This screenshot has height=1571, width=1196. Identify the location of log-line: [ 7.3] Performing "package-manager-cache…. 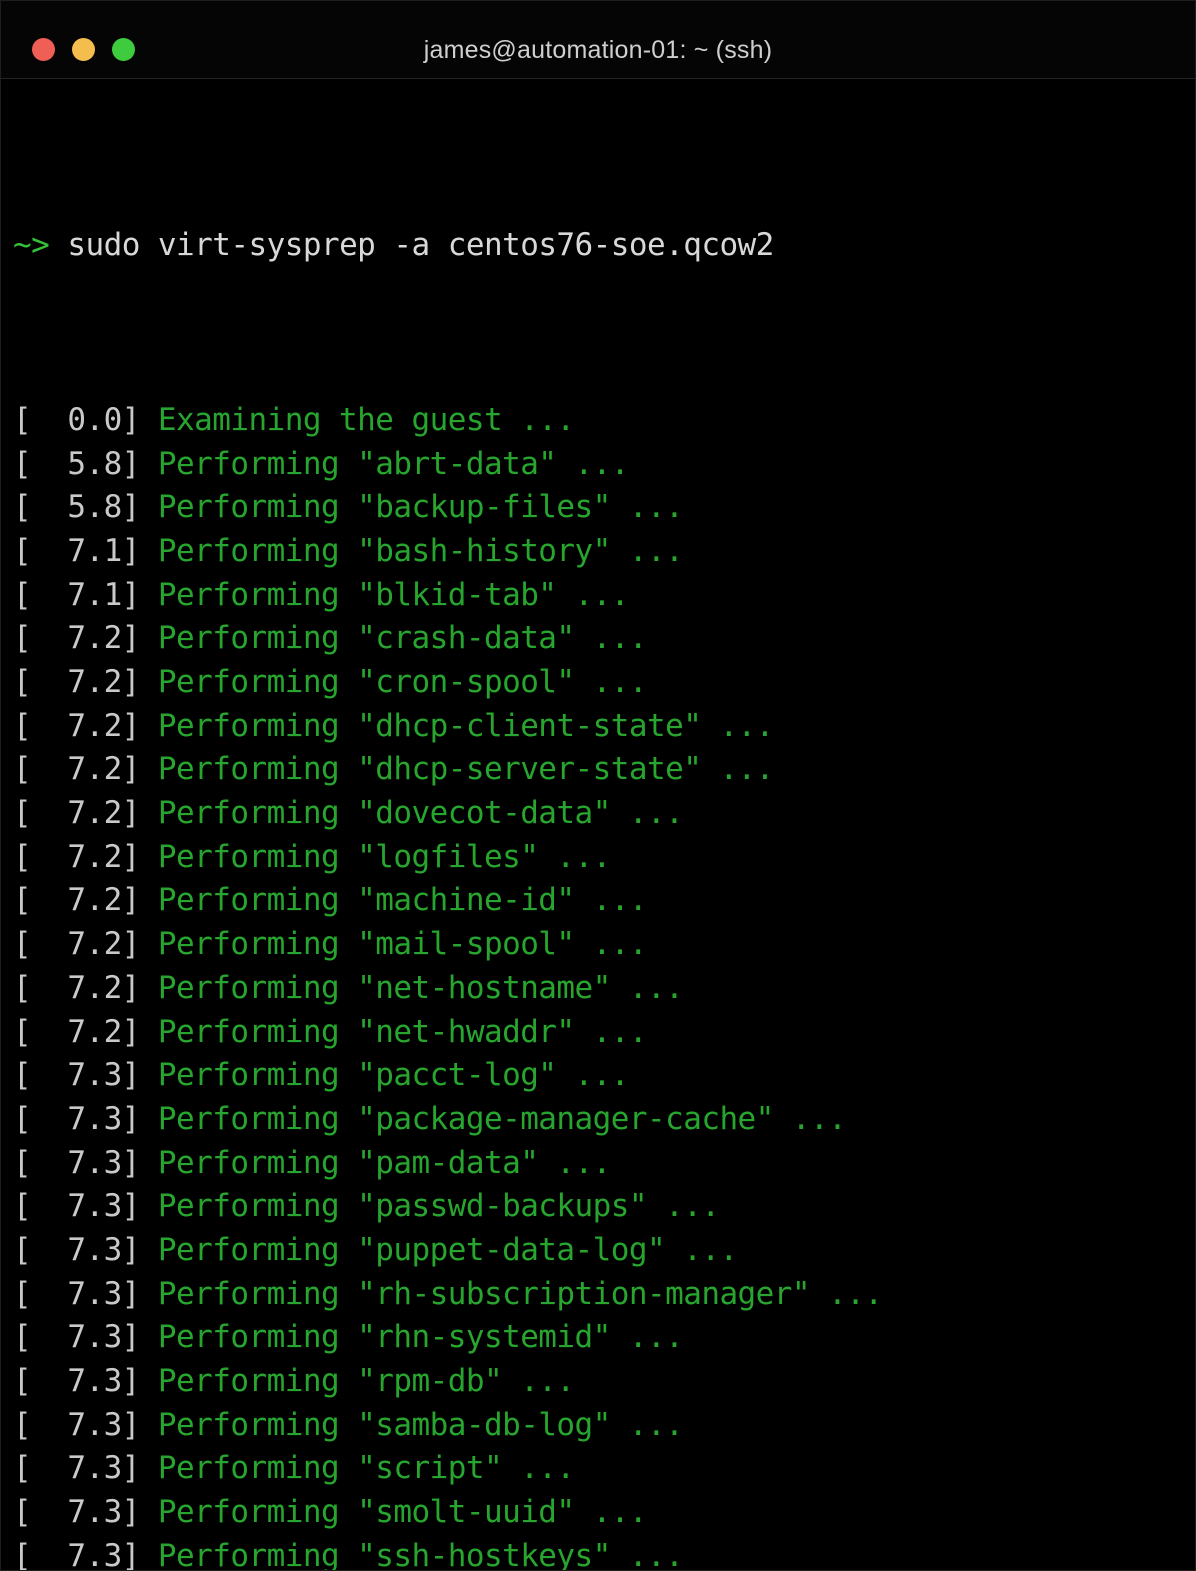
(604, 1120).